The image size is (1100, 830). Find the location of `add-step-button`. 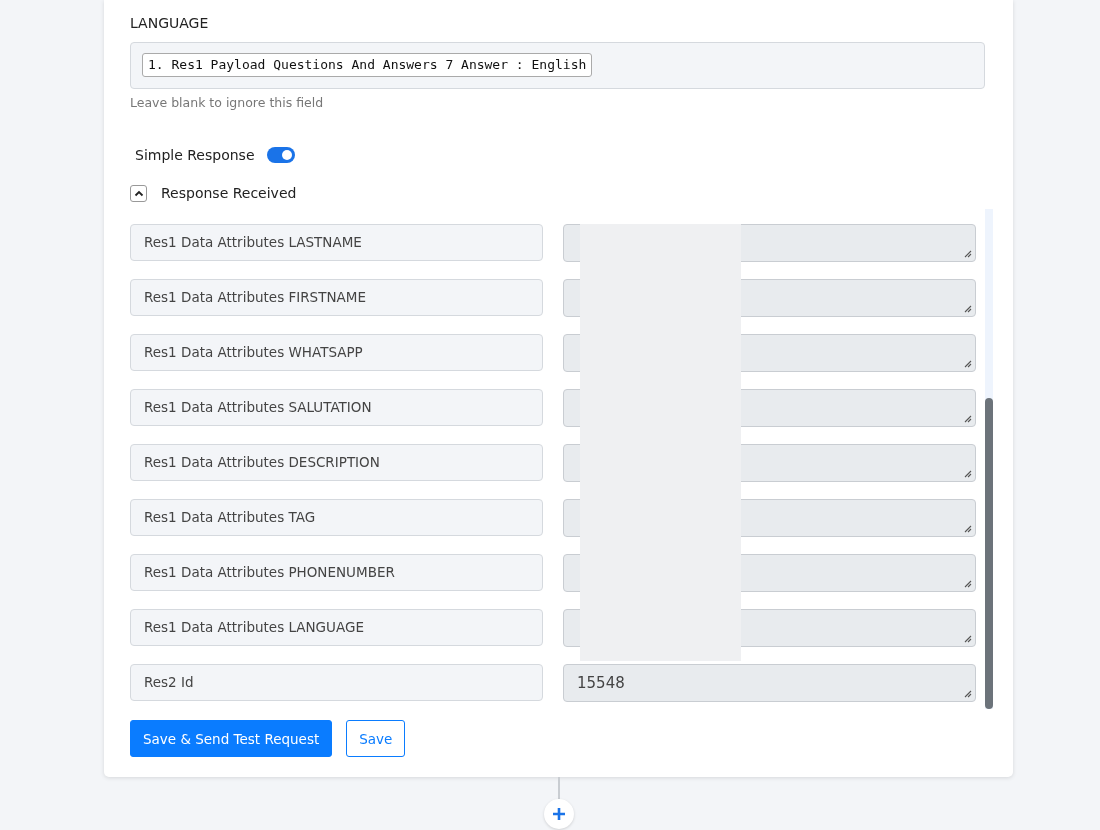

add-step-button is located at coordinates (559, 814).